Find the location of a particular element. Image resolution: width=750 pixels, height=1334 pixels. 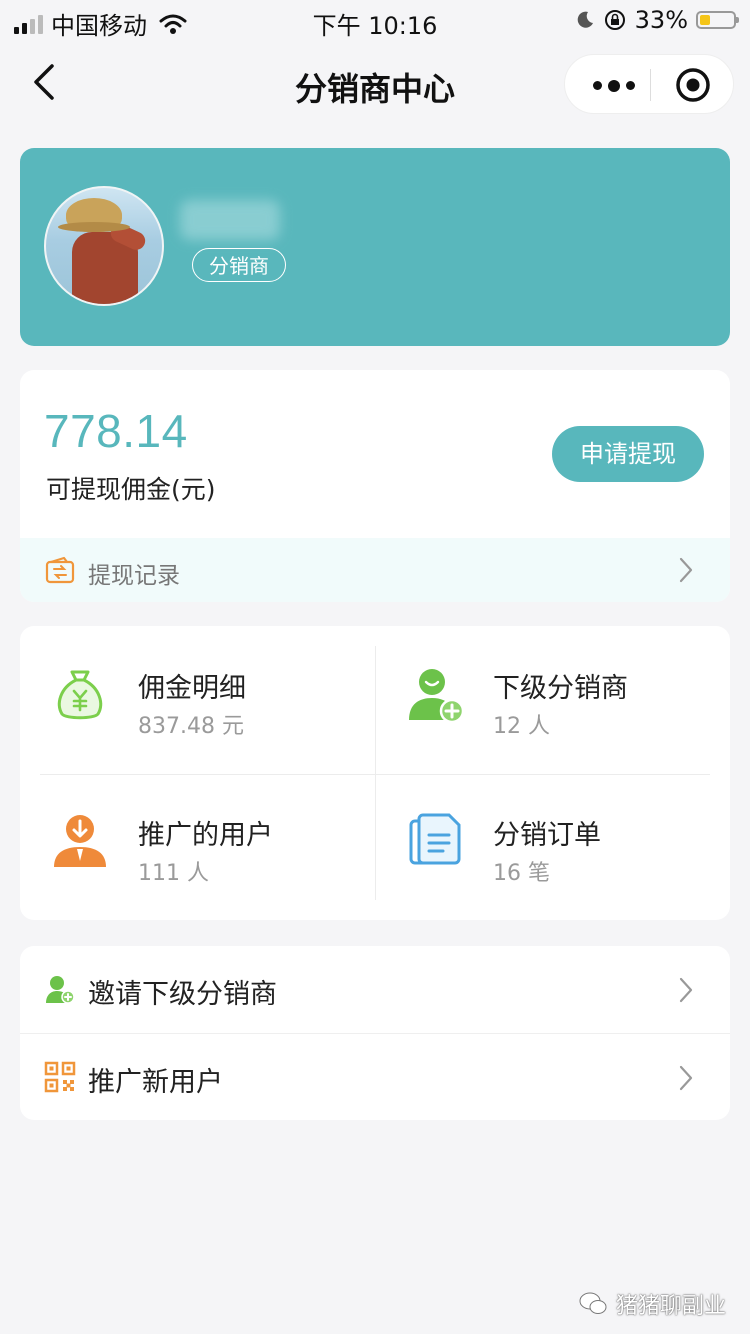

grid-item-title: 推广的用户 is located at coordinates (205, 835).